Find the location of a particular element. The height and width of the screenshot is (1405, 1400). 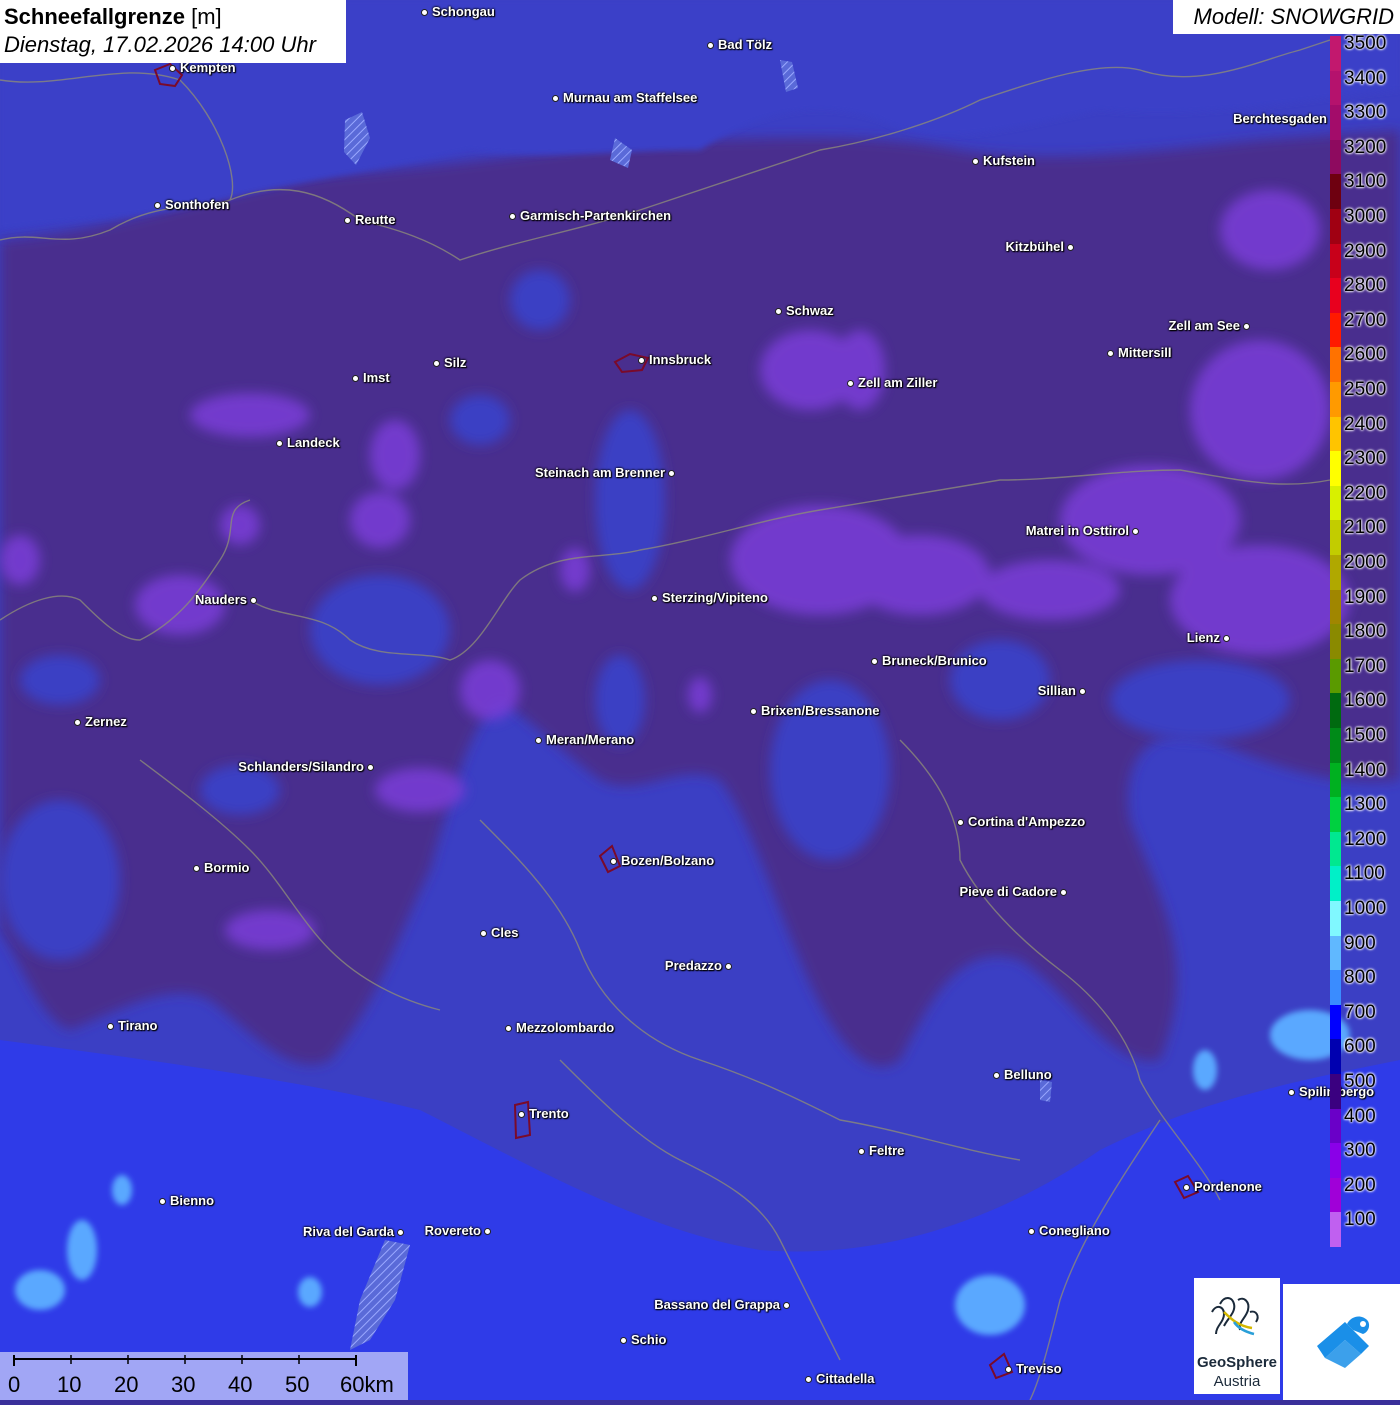

city-dot-silz is located at coordinates (436, 363).